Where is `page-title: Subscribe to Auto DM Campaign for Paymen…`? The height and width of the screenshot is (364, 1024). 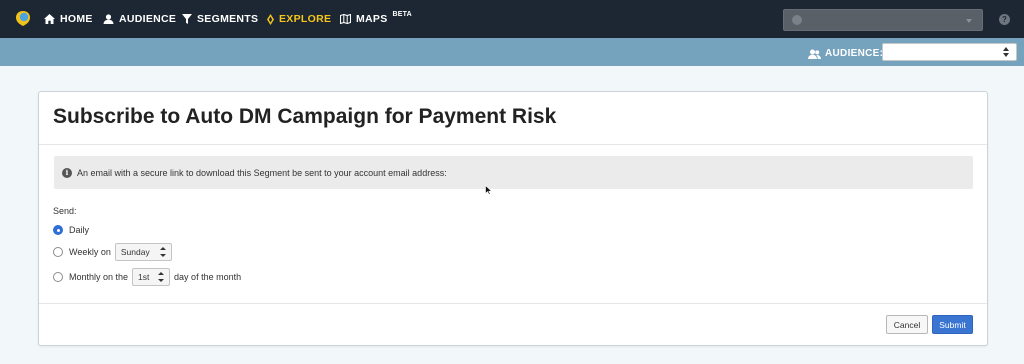
page-title: Subscribe to Auto DM Campaign for Paymen… is located at coordinates (305, 116).